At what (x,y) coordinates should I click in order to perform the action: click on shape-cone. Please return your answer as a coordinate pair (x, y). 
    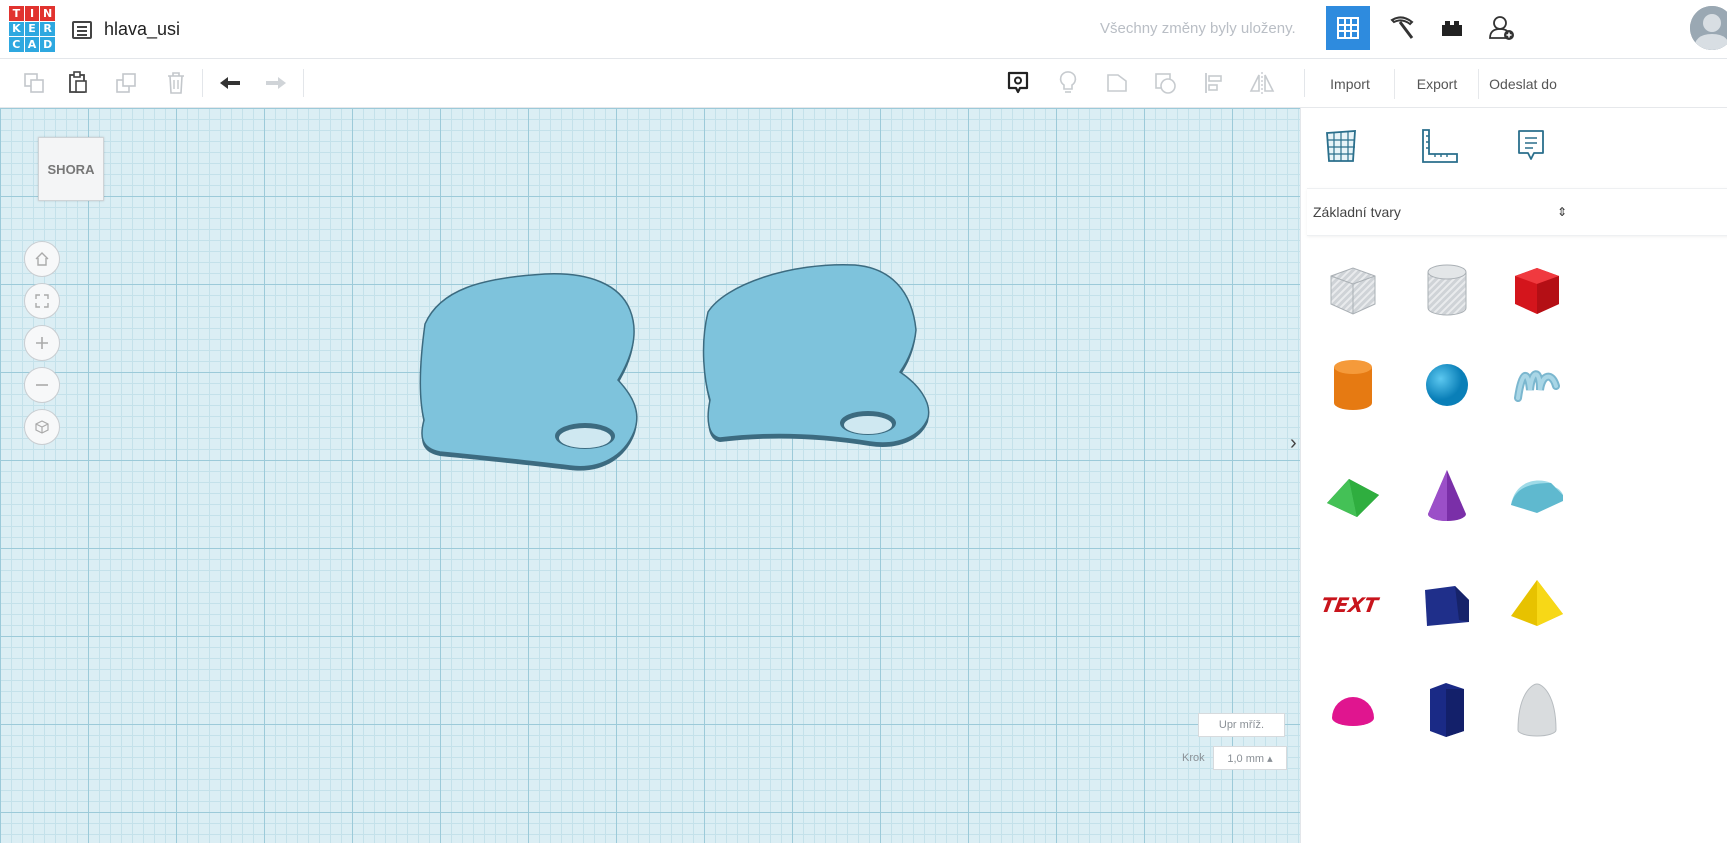
    Looking at the image, I should click on (1447, 496).